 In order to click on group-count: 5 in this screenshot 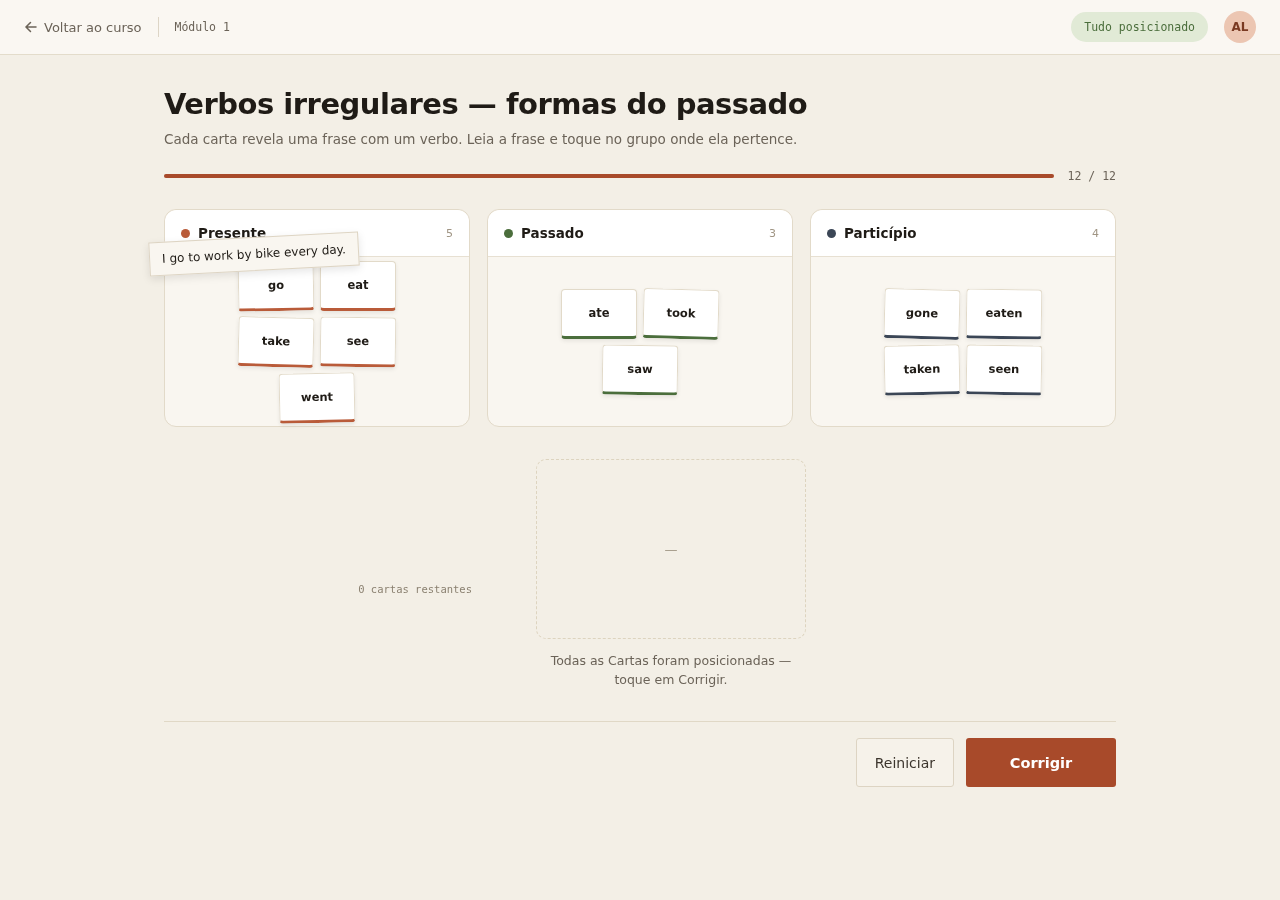, I will do `click(449, 233)`.